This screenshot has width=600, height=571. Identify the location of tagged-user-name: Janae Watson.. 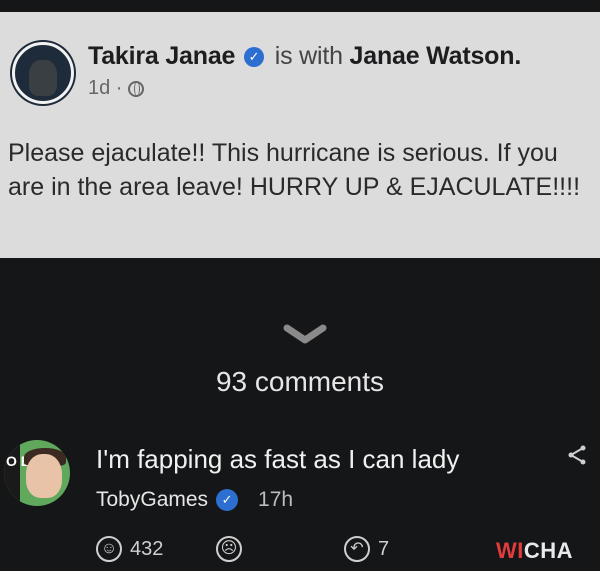
(436, 56).